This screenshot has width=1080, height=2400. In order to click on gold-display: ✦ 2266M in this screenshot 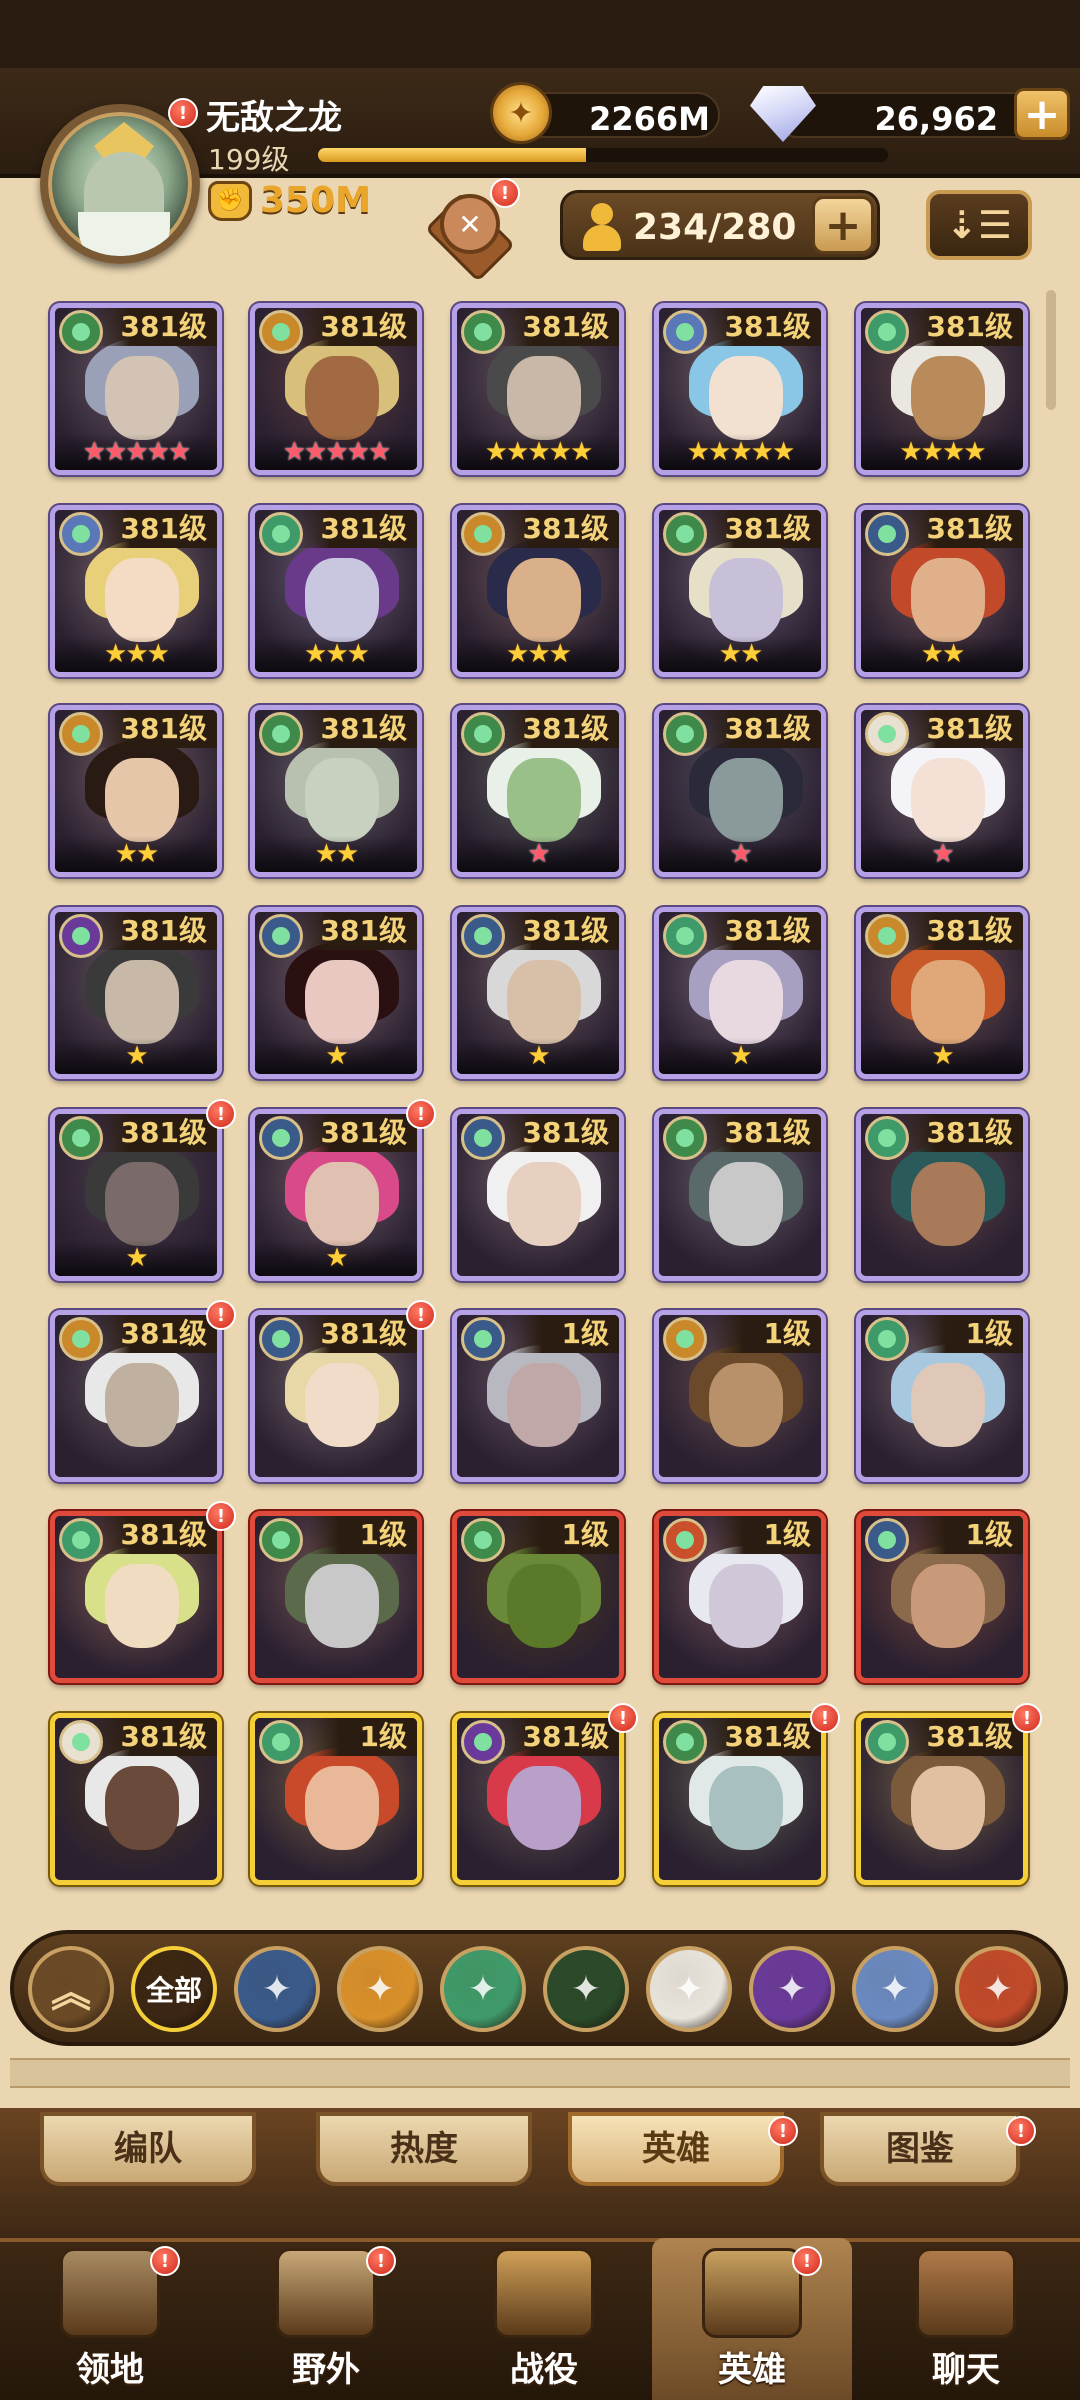, I will do `click(605, 113)`.